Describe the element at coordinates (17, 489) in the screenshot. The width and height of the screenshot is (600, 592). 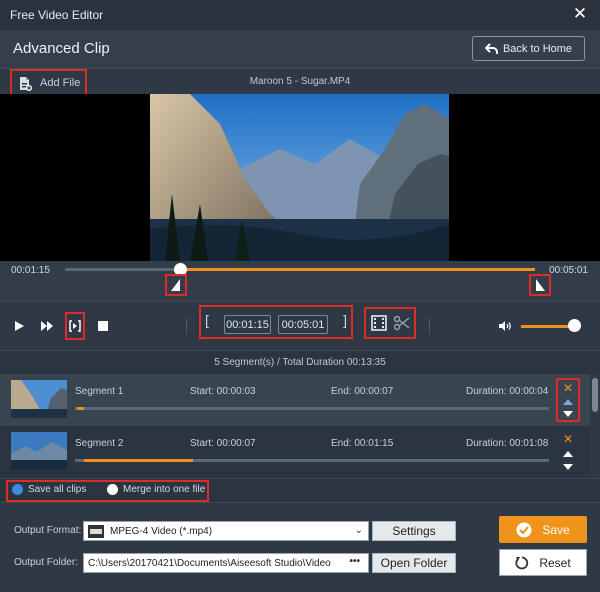
I see `radio-selected-dot` at that location.